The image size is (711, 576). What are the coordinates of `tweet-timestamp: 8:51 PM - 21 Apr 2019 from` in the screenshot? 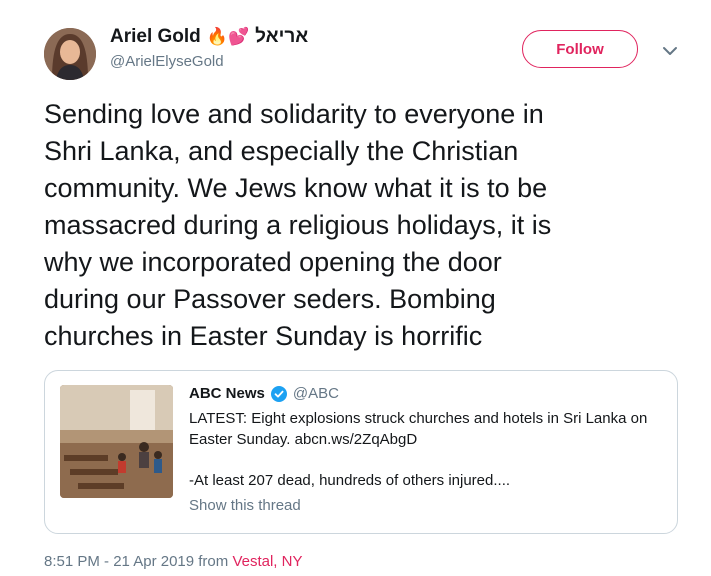 It's located at (138, 561).